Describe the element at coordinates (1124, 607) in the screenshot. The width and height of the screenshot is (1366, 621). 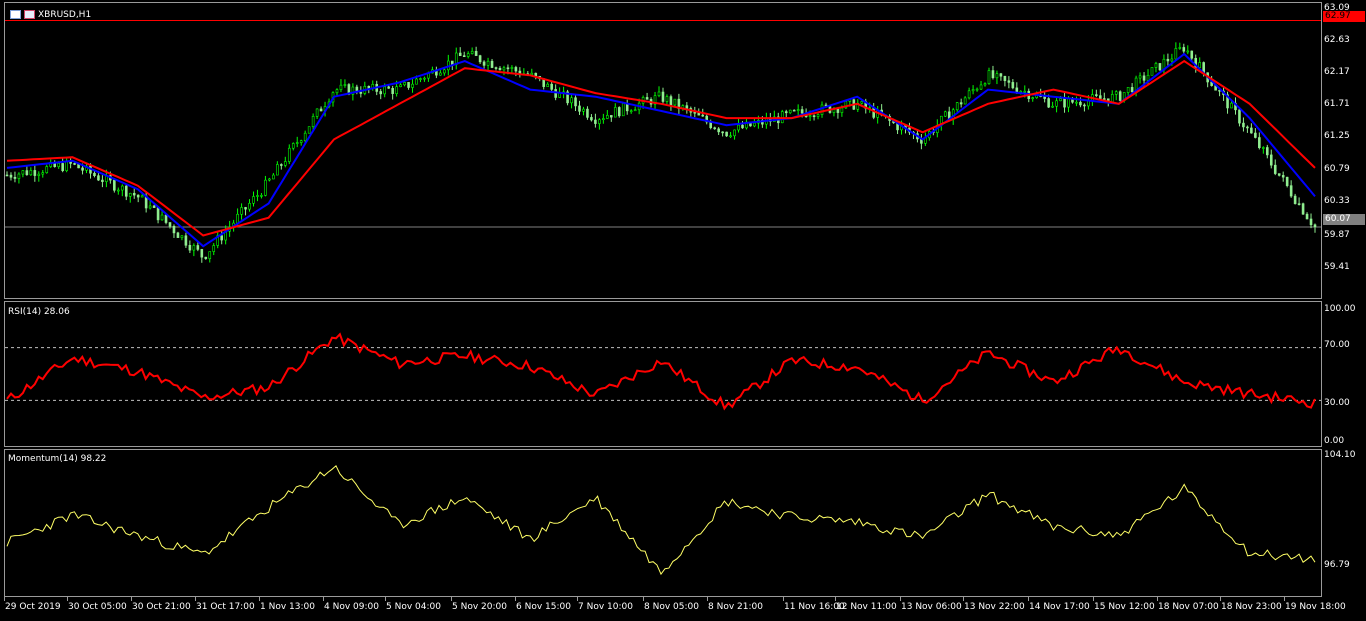
I see `time-axis-label: 15 Nov 12:00` at that location.